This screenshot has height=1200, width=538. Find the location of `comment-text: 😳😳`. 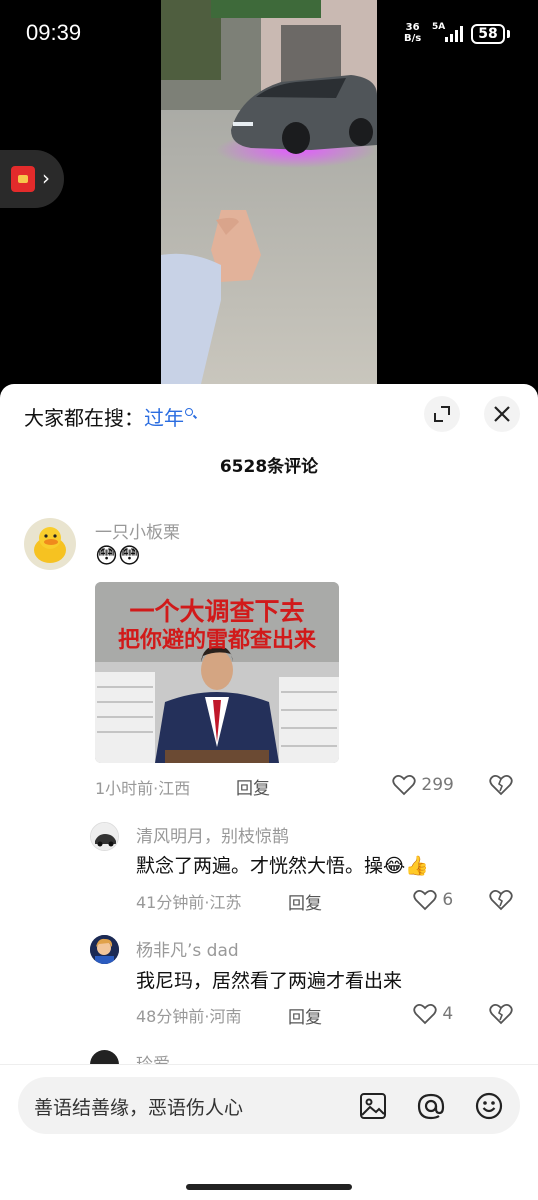

comment-text: 😳😳 is located at coordinates (118, 556).